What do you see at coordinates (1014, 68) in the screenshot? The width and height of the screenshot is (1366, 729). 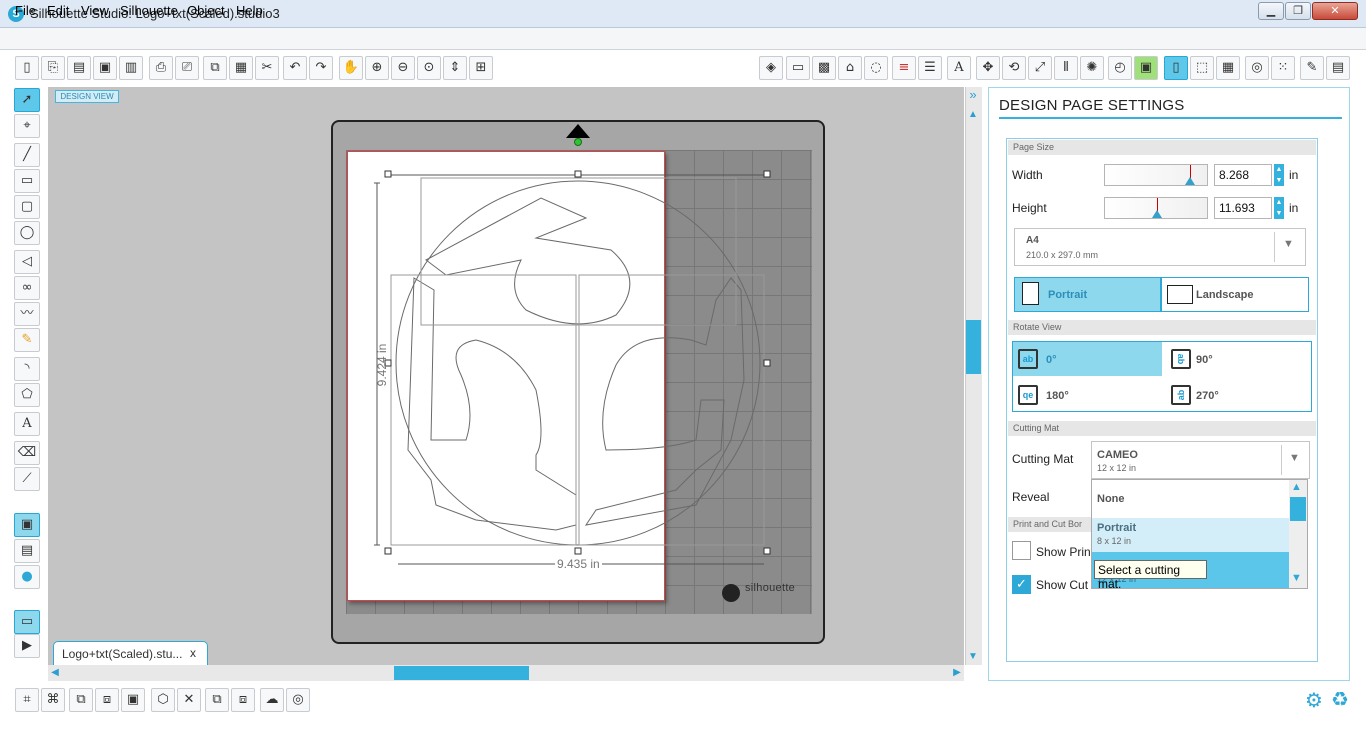 I see `rotate-icon: ⟲` at bounding box center [1014, 68].